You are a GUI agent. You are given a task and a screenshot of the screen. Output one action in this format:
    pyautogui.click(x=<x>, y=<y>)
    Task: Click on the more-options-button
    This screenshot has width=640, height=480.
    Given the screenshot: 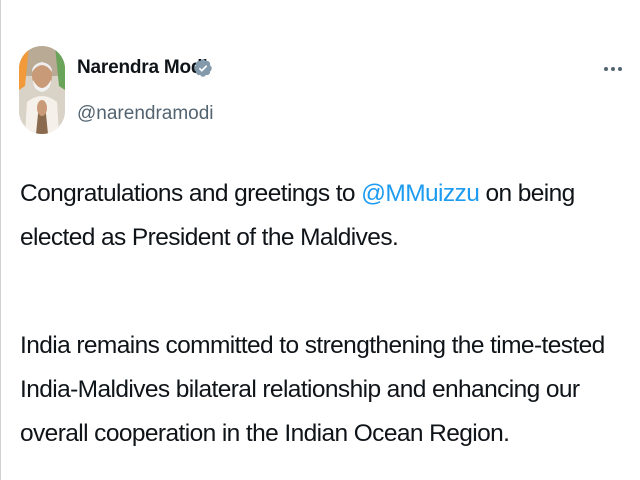 What is the action you would take?
    pyautogui.click(x=613, y=69)
    